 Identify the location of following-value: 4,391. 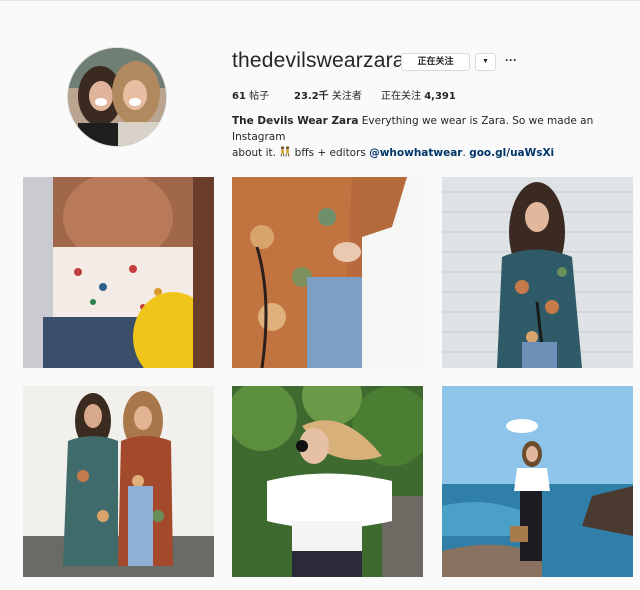
(440, 96).